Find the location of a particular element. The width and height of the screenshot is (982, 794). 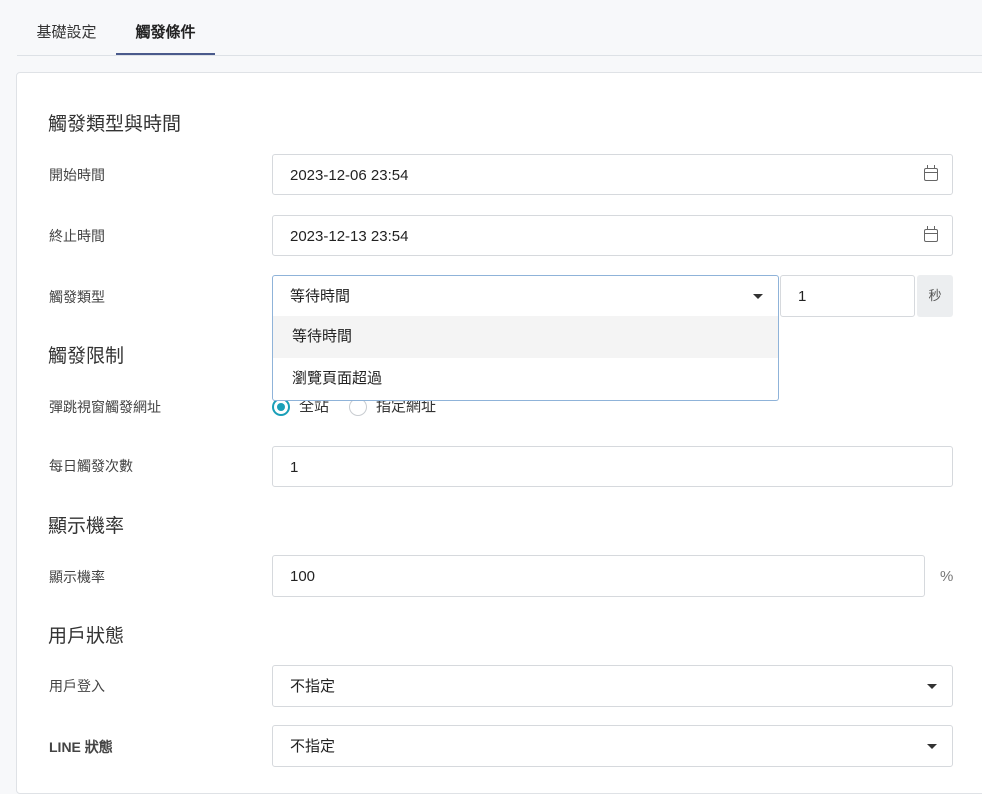

section-title-trigger: 觸發類型與時間 is located at coordinates (115, 124).